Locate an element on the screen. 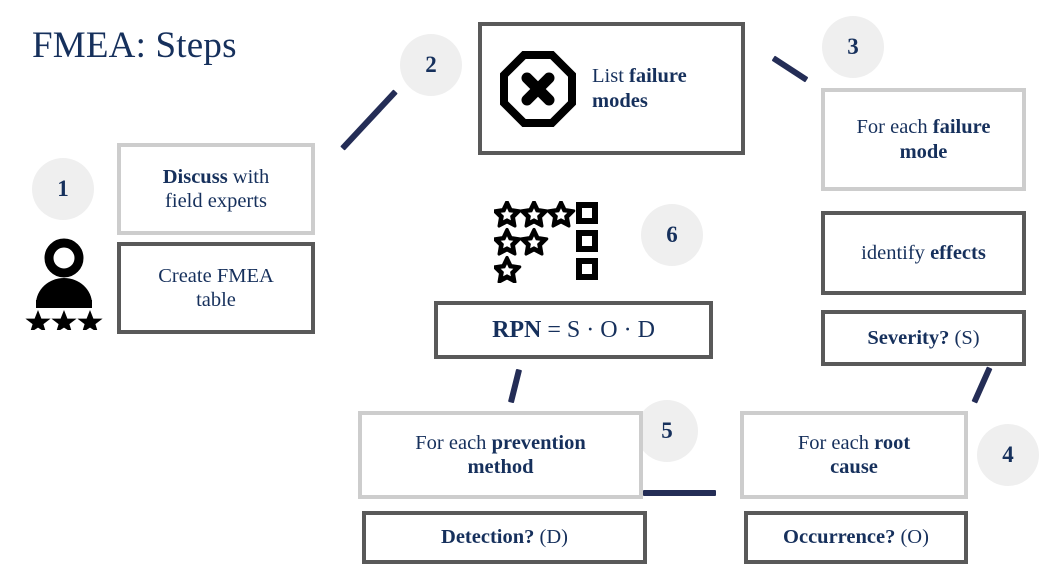  identify-bold-text: effects is located at coordinates (958, 252).